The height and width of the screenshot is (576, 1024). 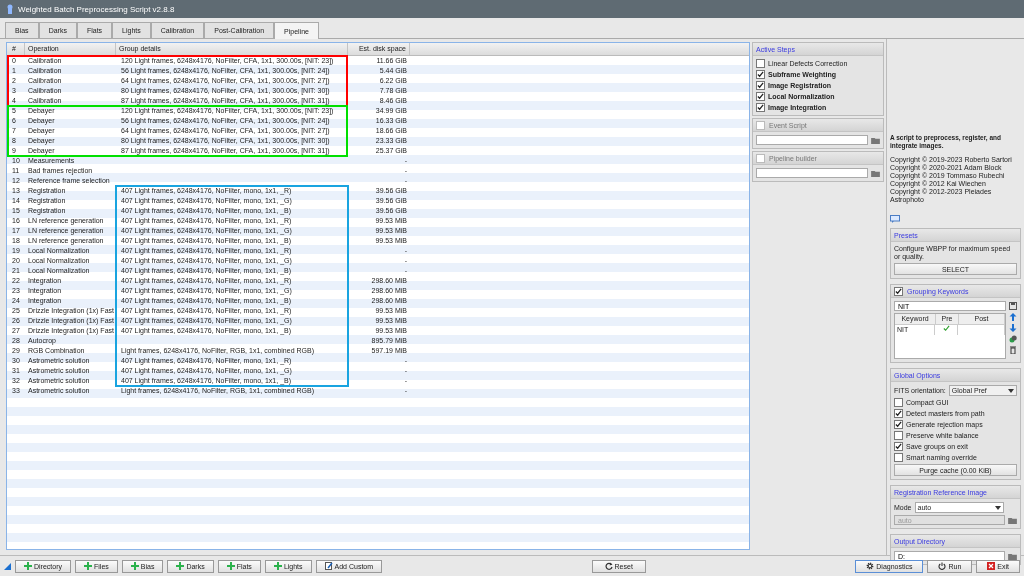 What do you see at coordinates (895, 219) in the screenshot?
I see `comment-icon` at bounding box center [895, 219].